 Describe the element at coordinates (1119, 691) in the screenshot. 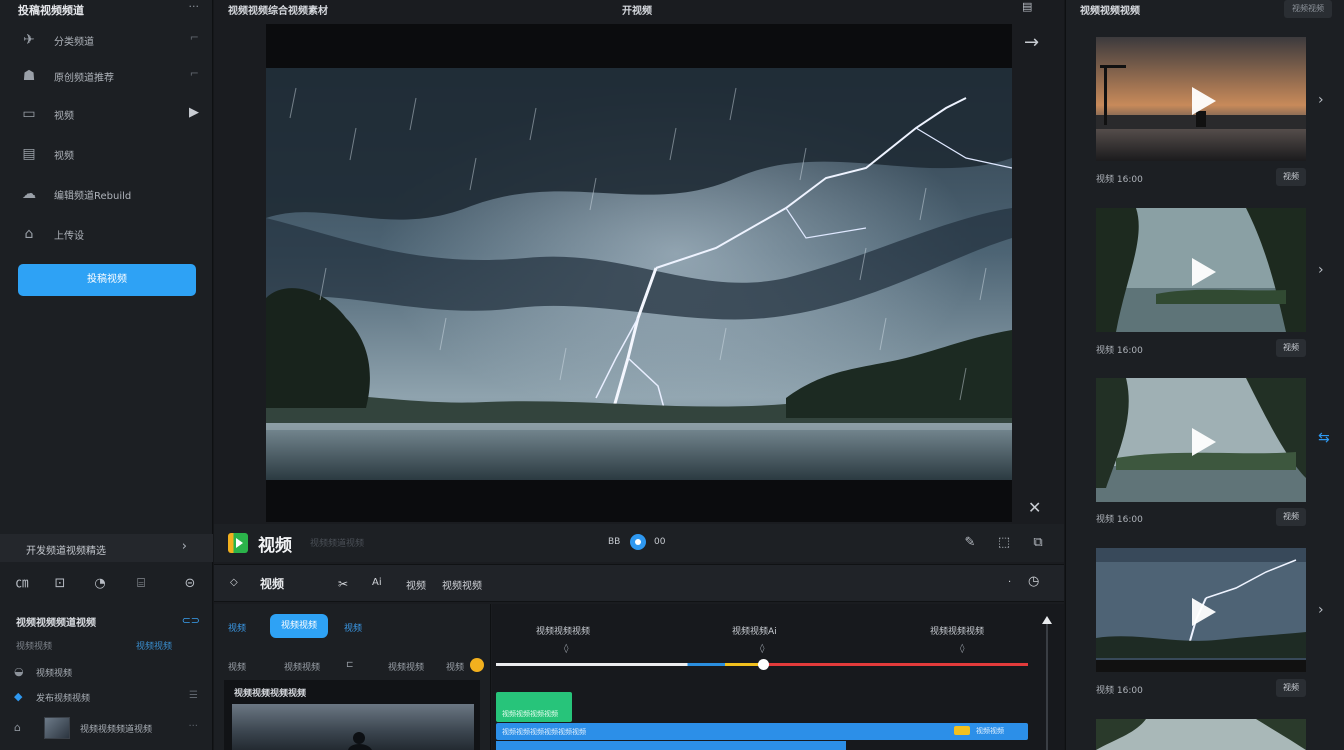

I see `video-date: 视频 16:00` at that location.